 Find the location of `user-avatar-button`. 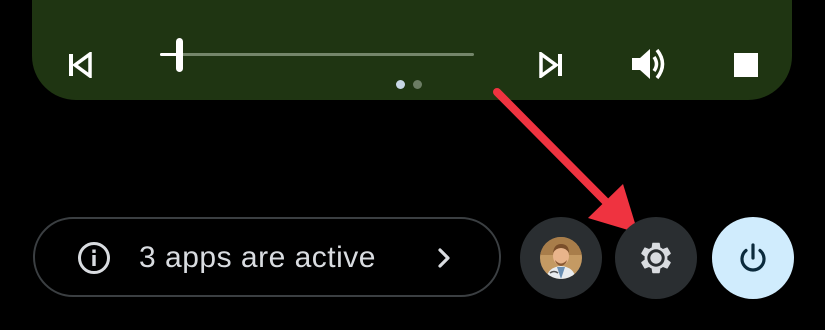

user-avatar-button is located at coordinates (561, 258).